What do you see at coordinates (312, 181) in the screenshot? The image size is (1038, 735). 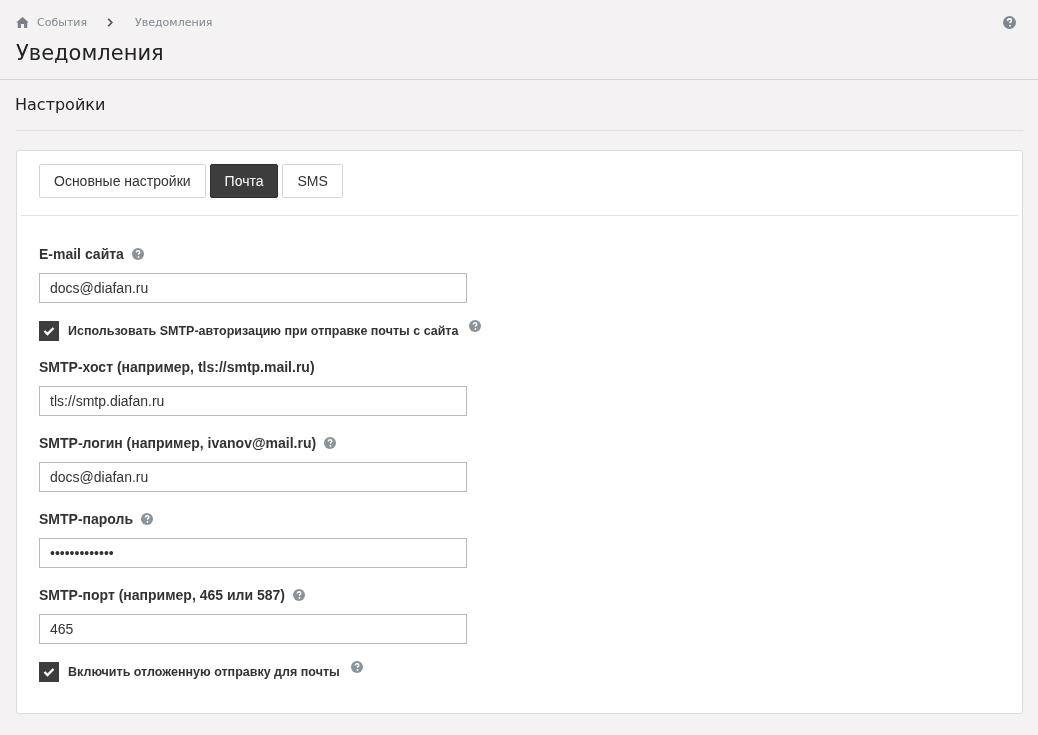 I see `tab: SMS` at bounding box center [312, 181].